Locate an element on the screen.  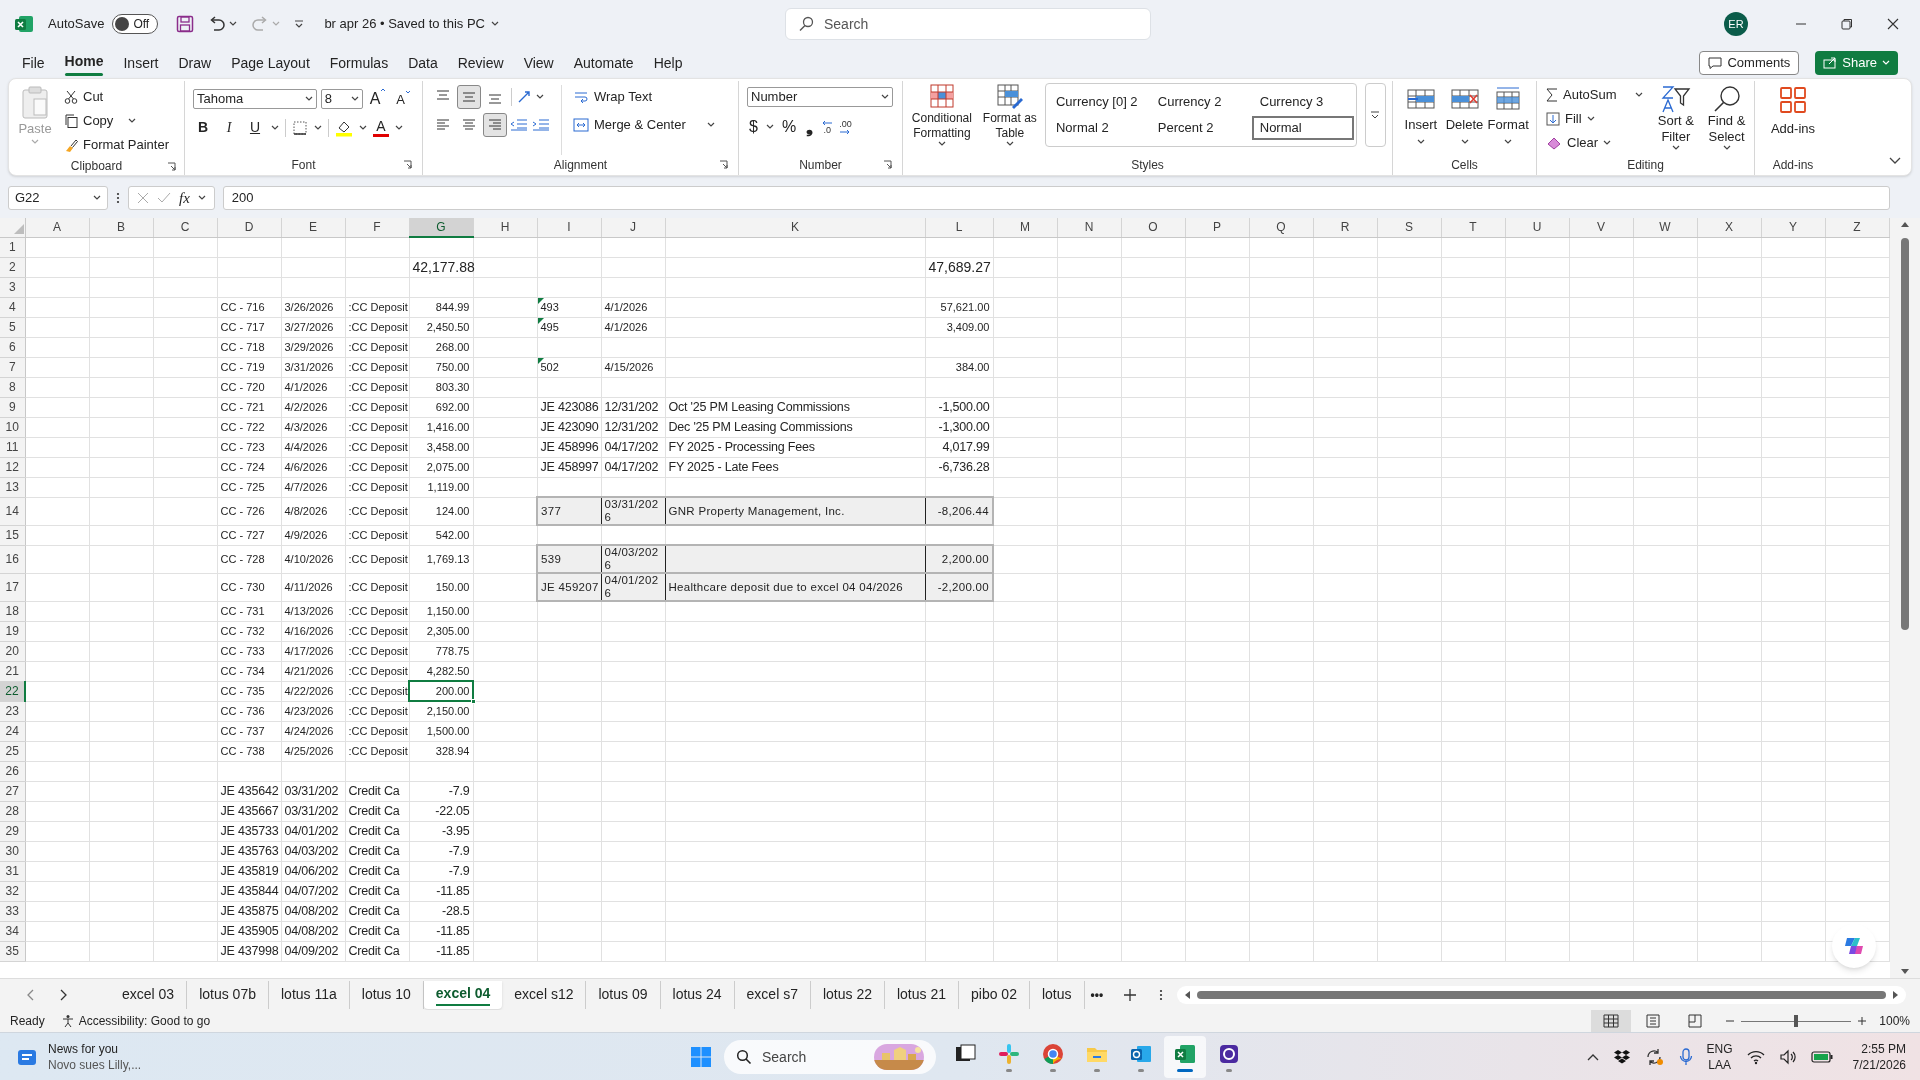
account-avatar: ER is located at coordinates (1736, 24).